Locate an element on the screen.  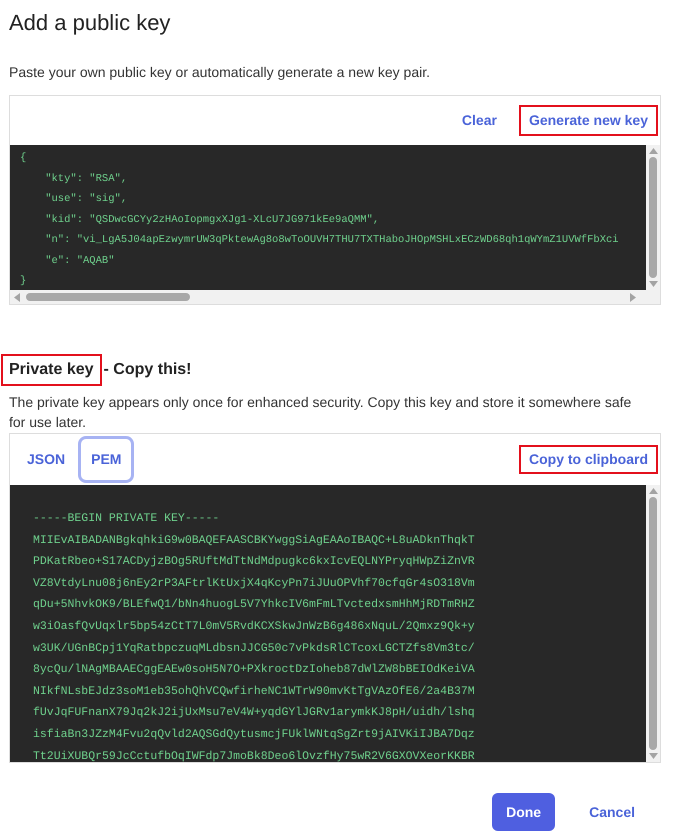
key-line: PDKatRbeo+S17ACDyjzBOg5RUftMdTtNdMdpugkc6kxIcvEQLNYPryqHWpZiZnVR is located at coordinates (254, 562).